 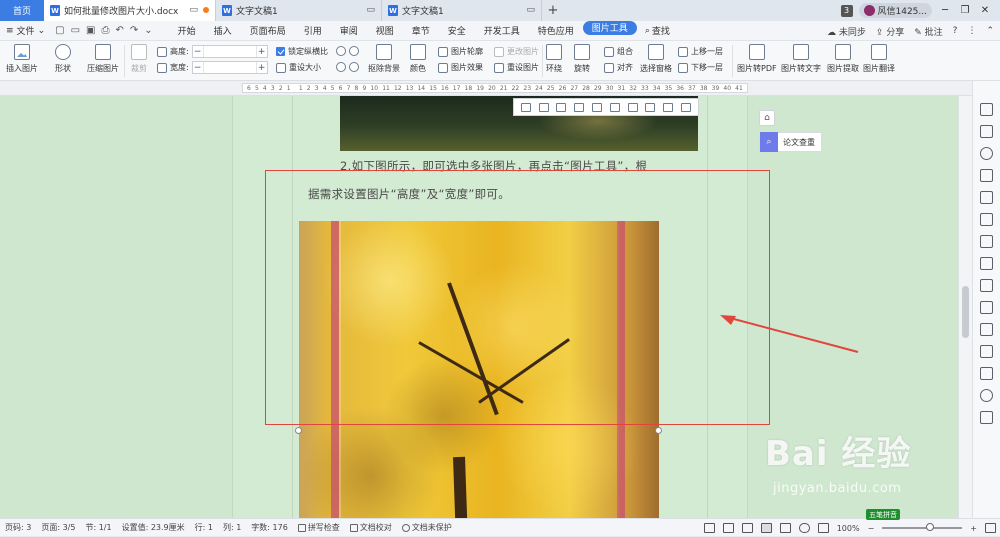 What do you see at coordinates (384, 59) in the screenshot?
I see `remove-background-button: 抠除背景` at bounding box center [384, 59].